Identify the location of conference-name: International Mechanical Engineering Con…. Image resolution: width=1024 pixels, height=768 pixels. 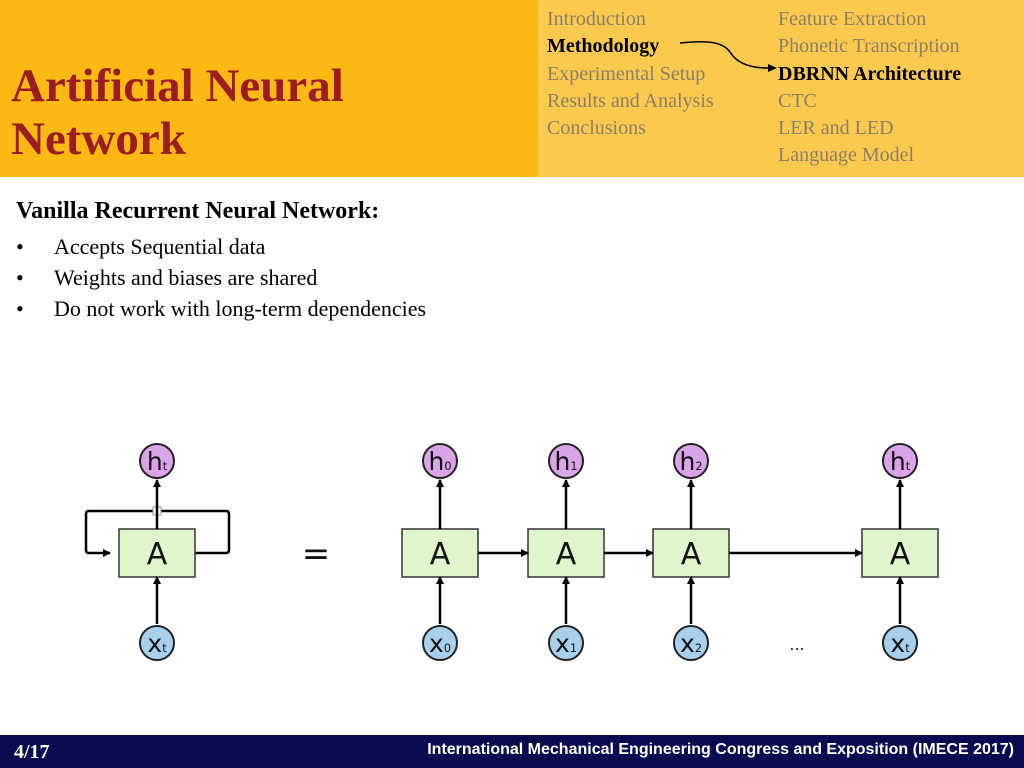
(720, 749).